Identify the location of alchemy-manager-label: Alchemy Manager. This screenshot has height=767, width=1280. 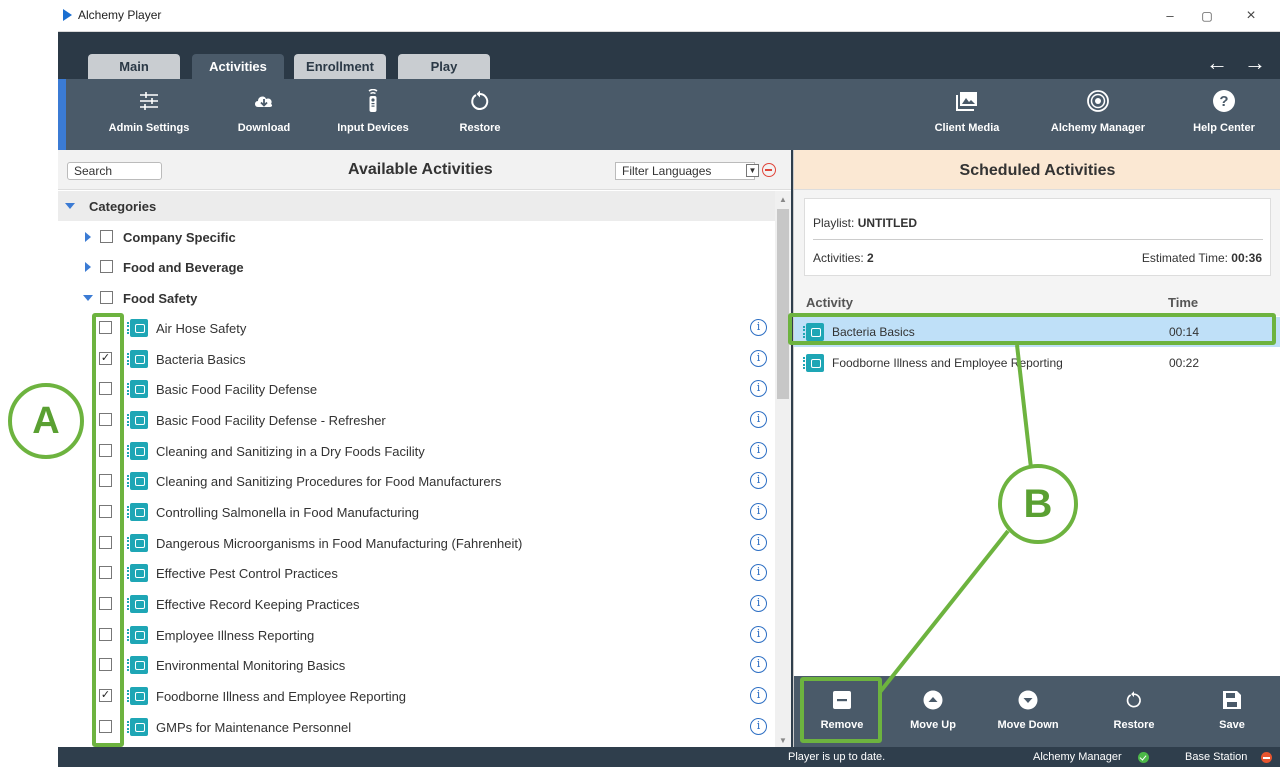
(1098, 128).